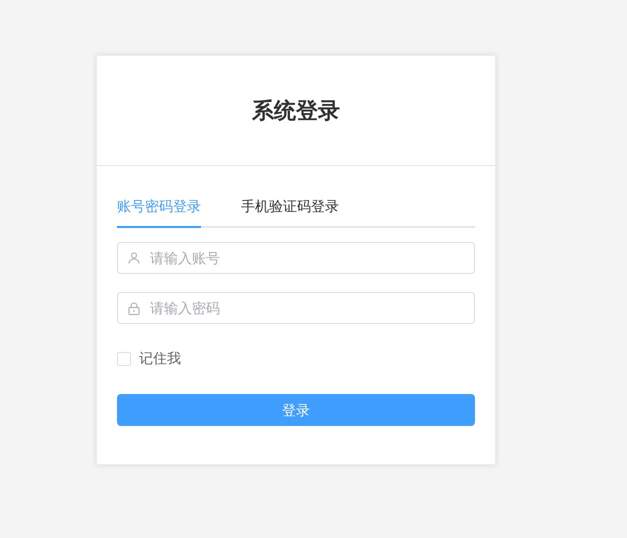 The width and height of the screenshot is (627, 538). Describe the element at coordinates (296, 308) in the screenshot. I see `input-field: 请输入密码` at that location.